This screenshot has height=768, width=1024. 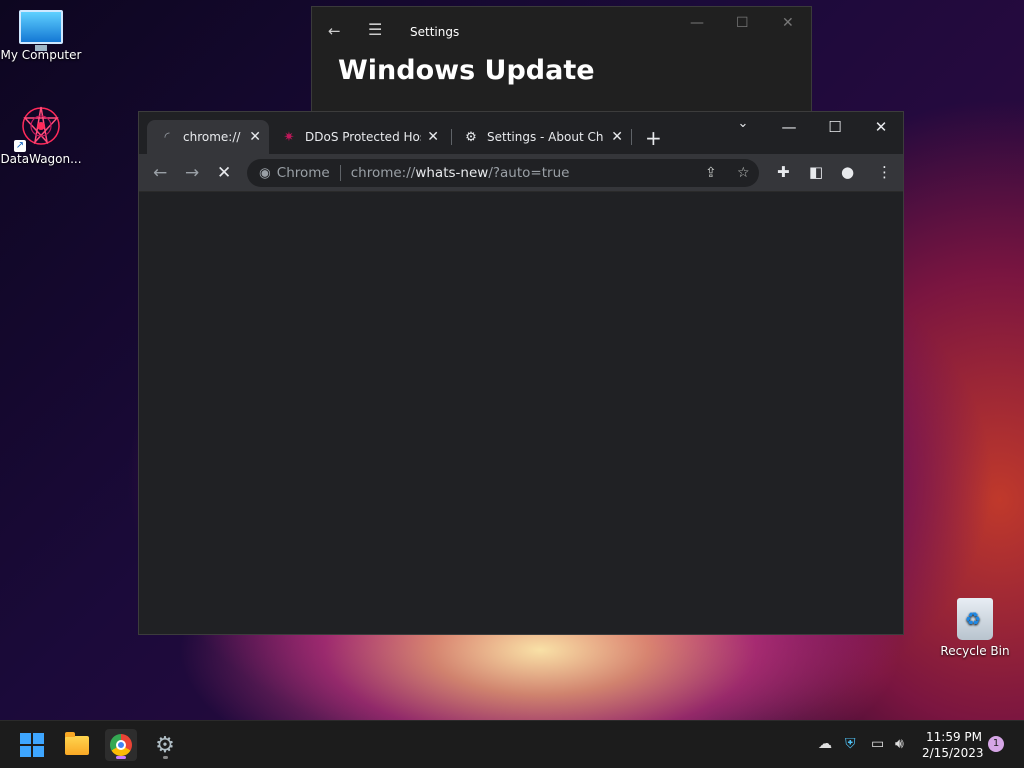 What do you see at coordinates (363, 137) in the screenshot?
I see `tab-label: DDoS Protected Hosting` at bounding box center [363, 137].